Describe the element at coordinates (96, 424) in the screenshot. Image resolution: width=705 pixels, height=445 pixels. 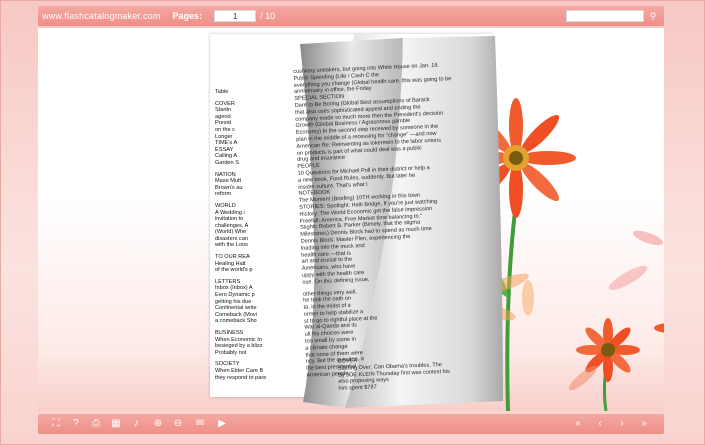
I see `print-icon: ⎙` at that location.